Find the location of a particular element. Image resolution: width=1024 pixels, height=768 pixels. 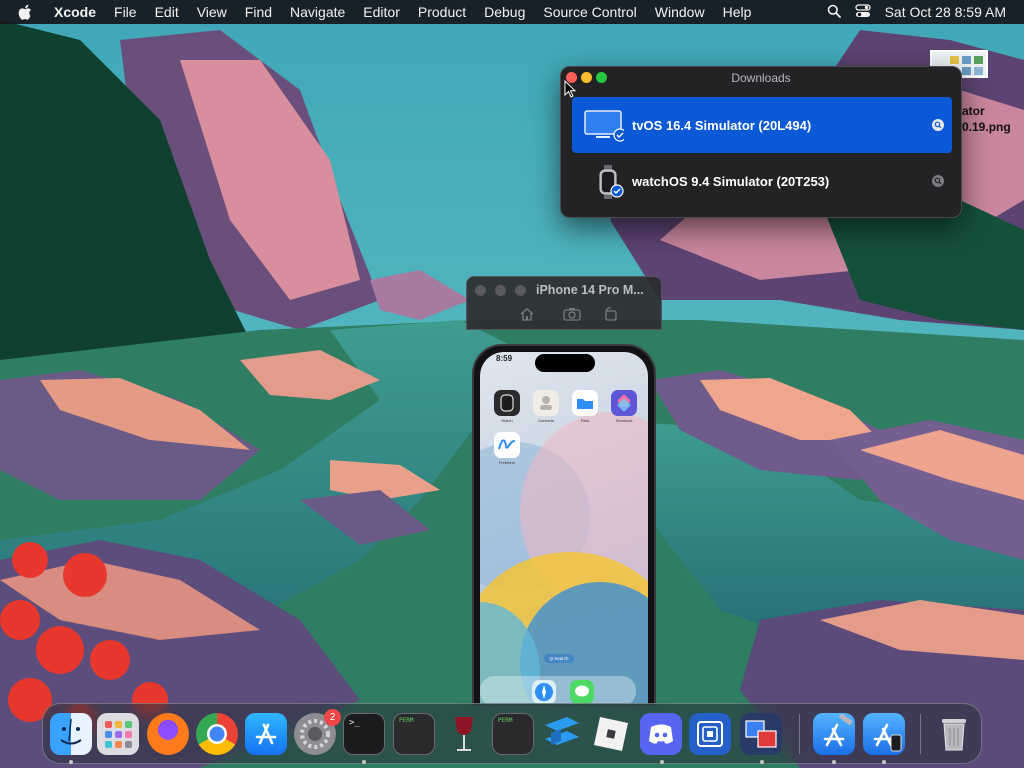

messages-app-icon is located at coordinates (582, 692).